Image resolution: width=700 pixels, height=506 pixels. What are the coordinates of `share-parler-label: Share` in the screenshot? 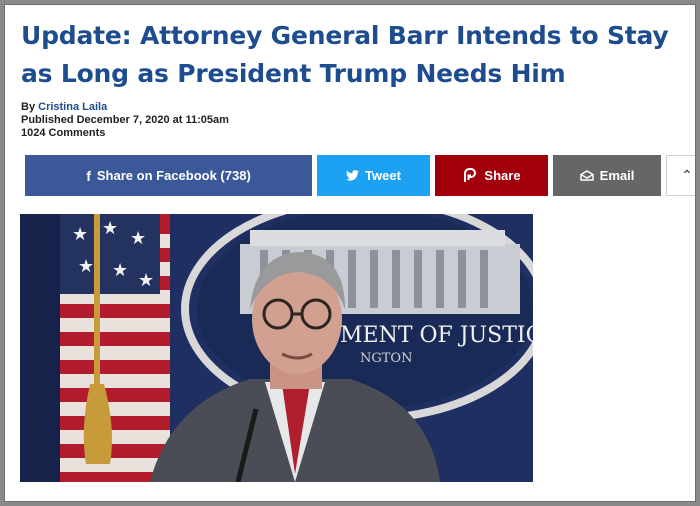 It's located at (502, 175).